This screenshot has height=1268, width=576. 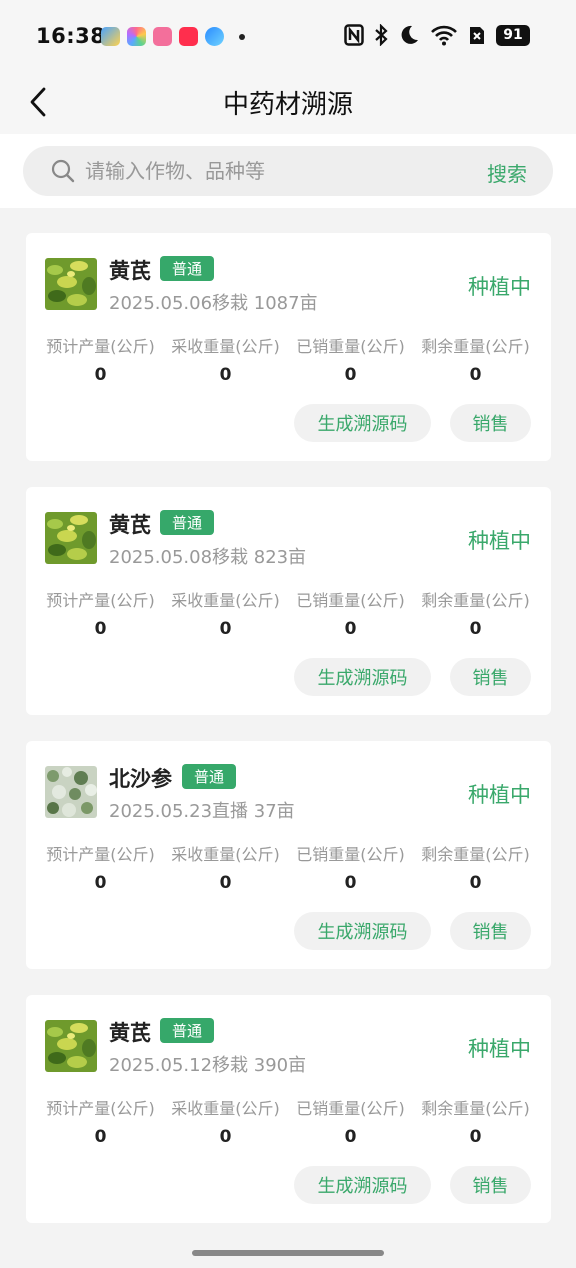 I want to click on weather-app-icon, so click(x=110, y=36).